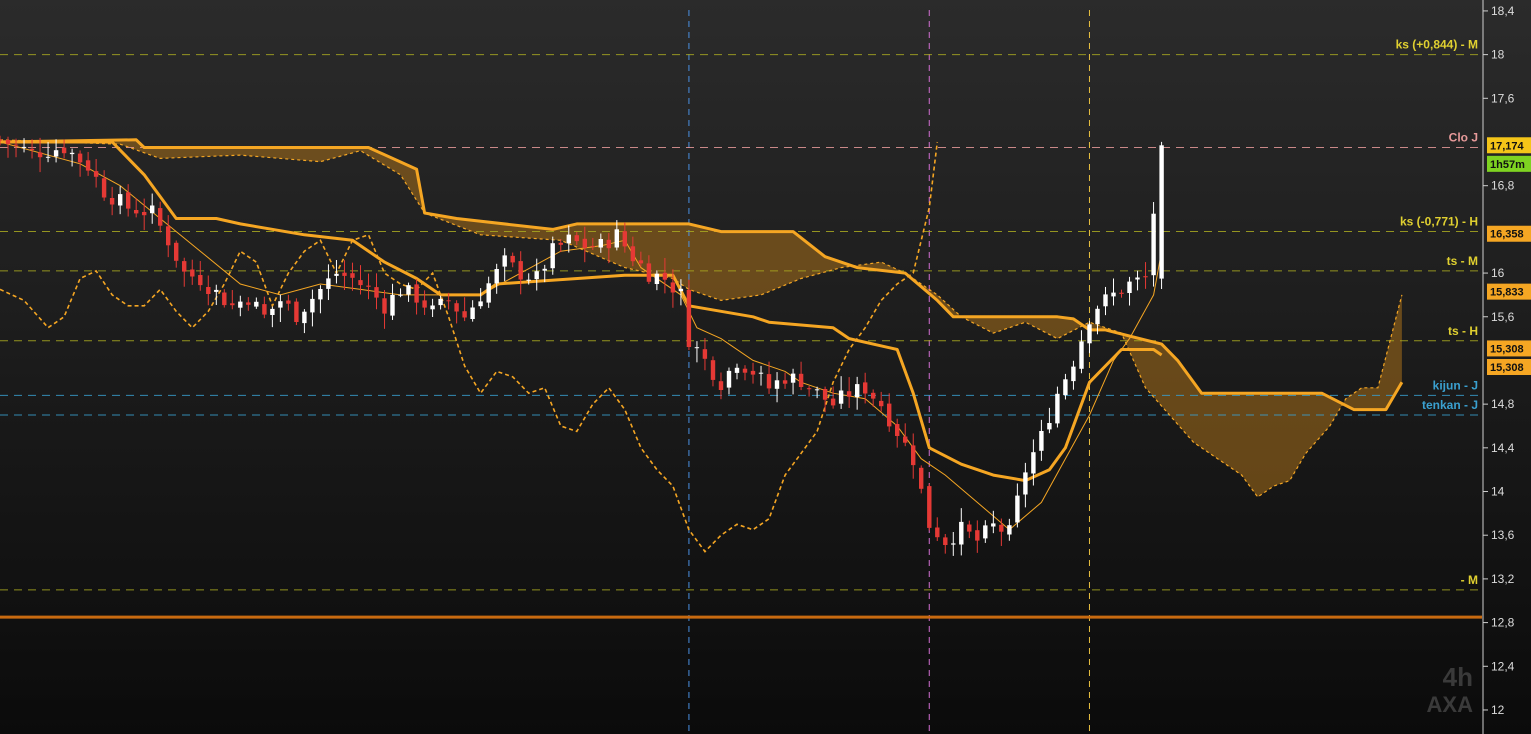  What do you see at coordinates (1503, 317) in the screenshot?
I see `axis-tick-label: 15,6` at bounding box center [1503, 317].